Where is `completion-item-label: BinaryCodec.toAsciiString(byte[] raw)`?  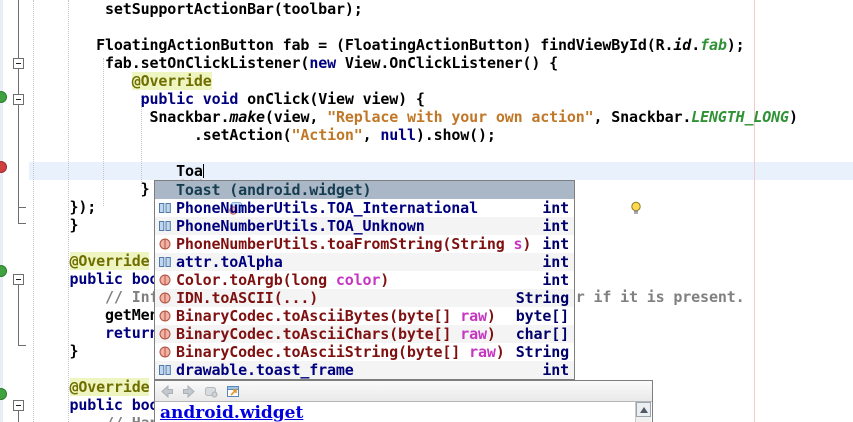
completion-item-label: BinaryCodec.toAsciiString(byte[] raw) is located at coordinates (340, 352).